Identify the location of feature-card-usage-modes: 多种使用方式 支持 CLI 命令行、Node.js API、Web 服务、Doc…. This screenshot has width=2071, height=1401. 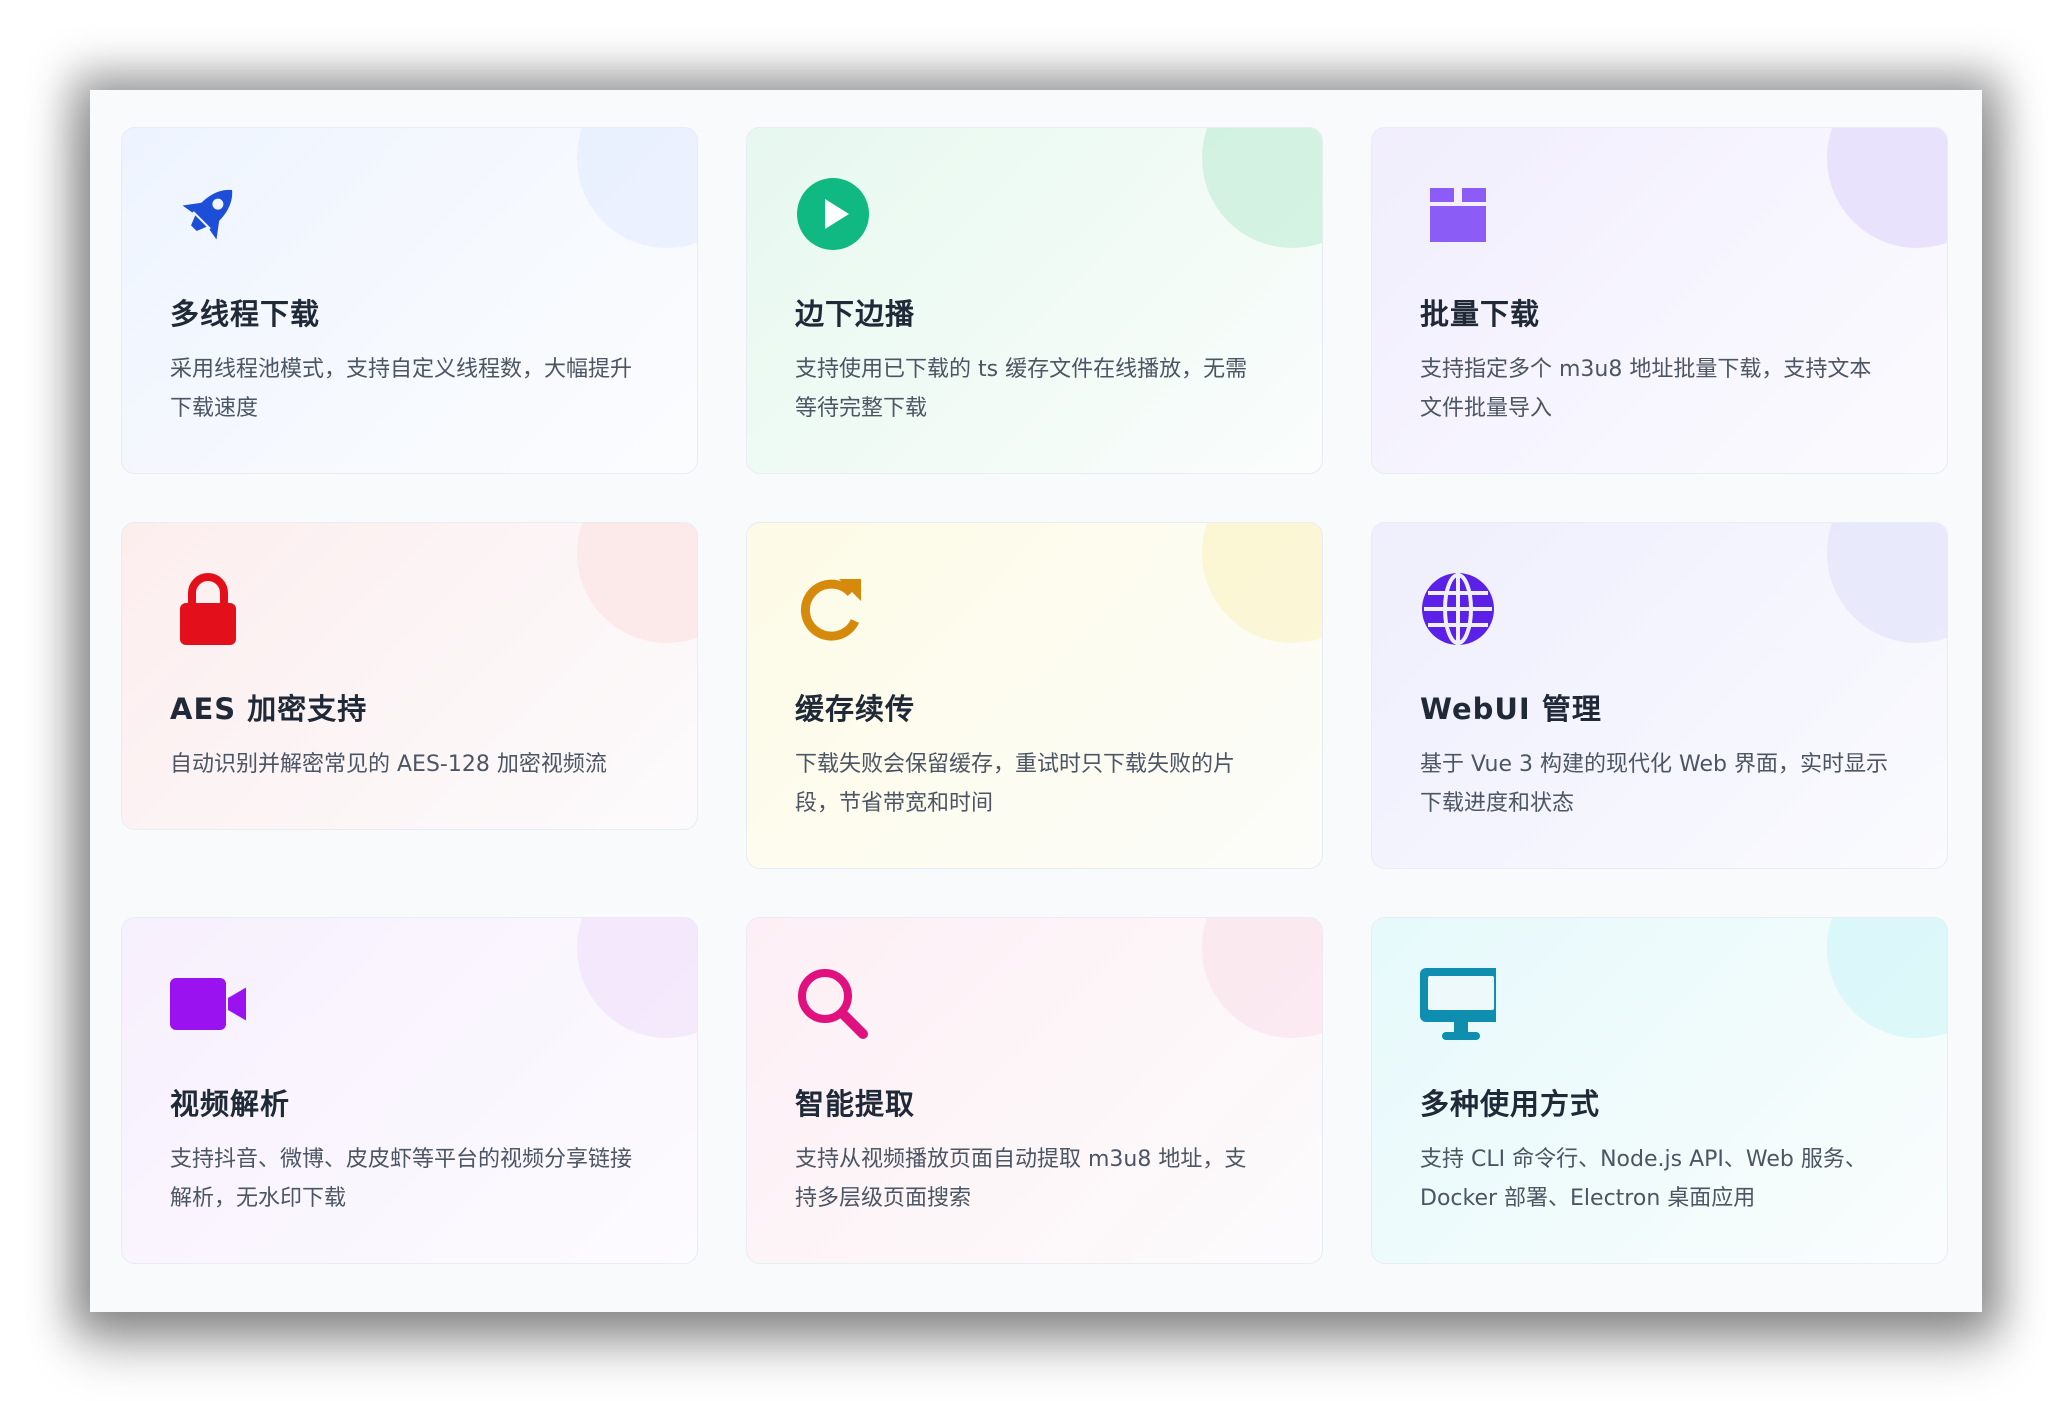
(1659, 1090).